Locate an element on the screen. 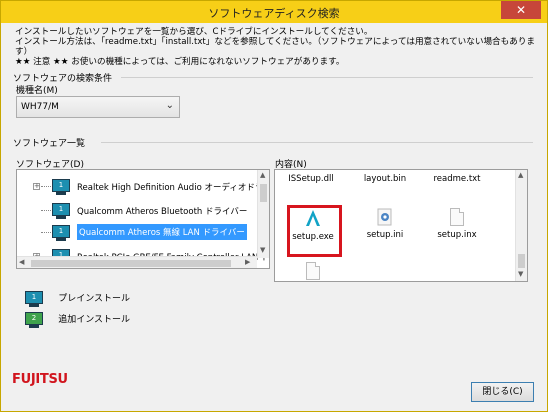  file-name: setup.ini is located at coordinates (385, 235).